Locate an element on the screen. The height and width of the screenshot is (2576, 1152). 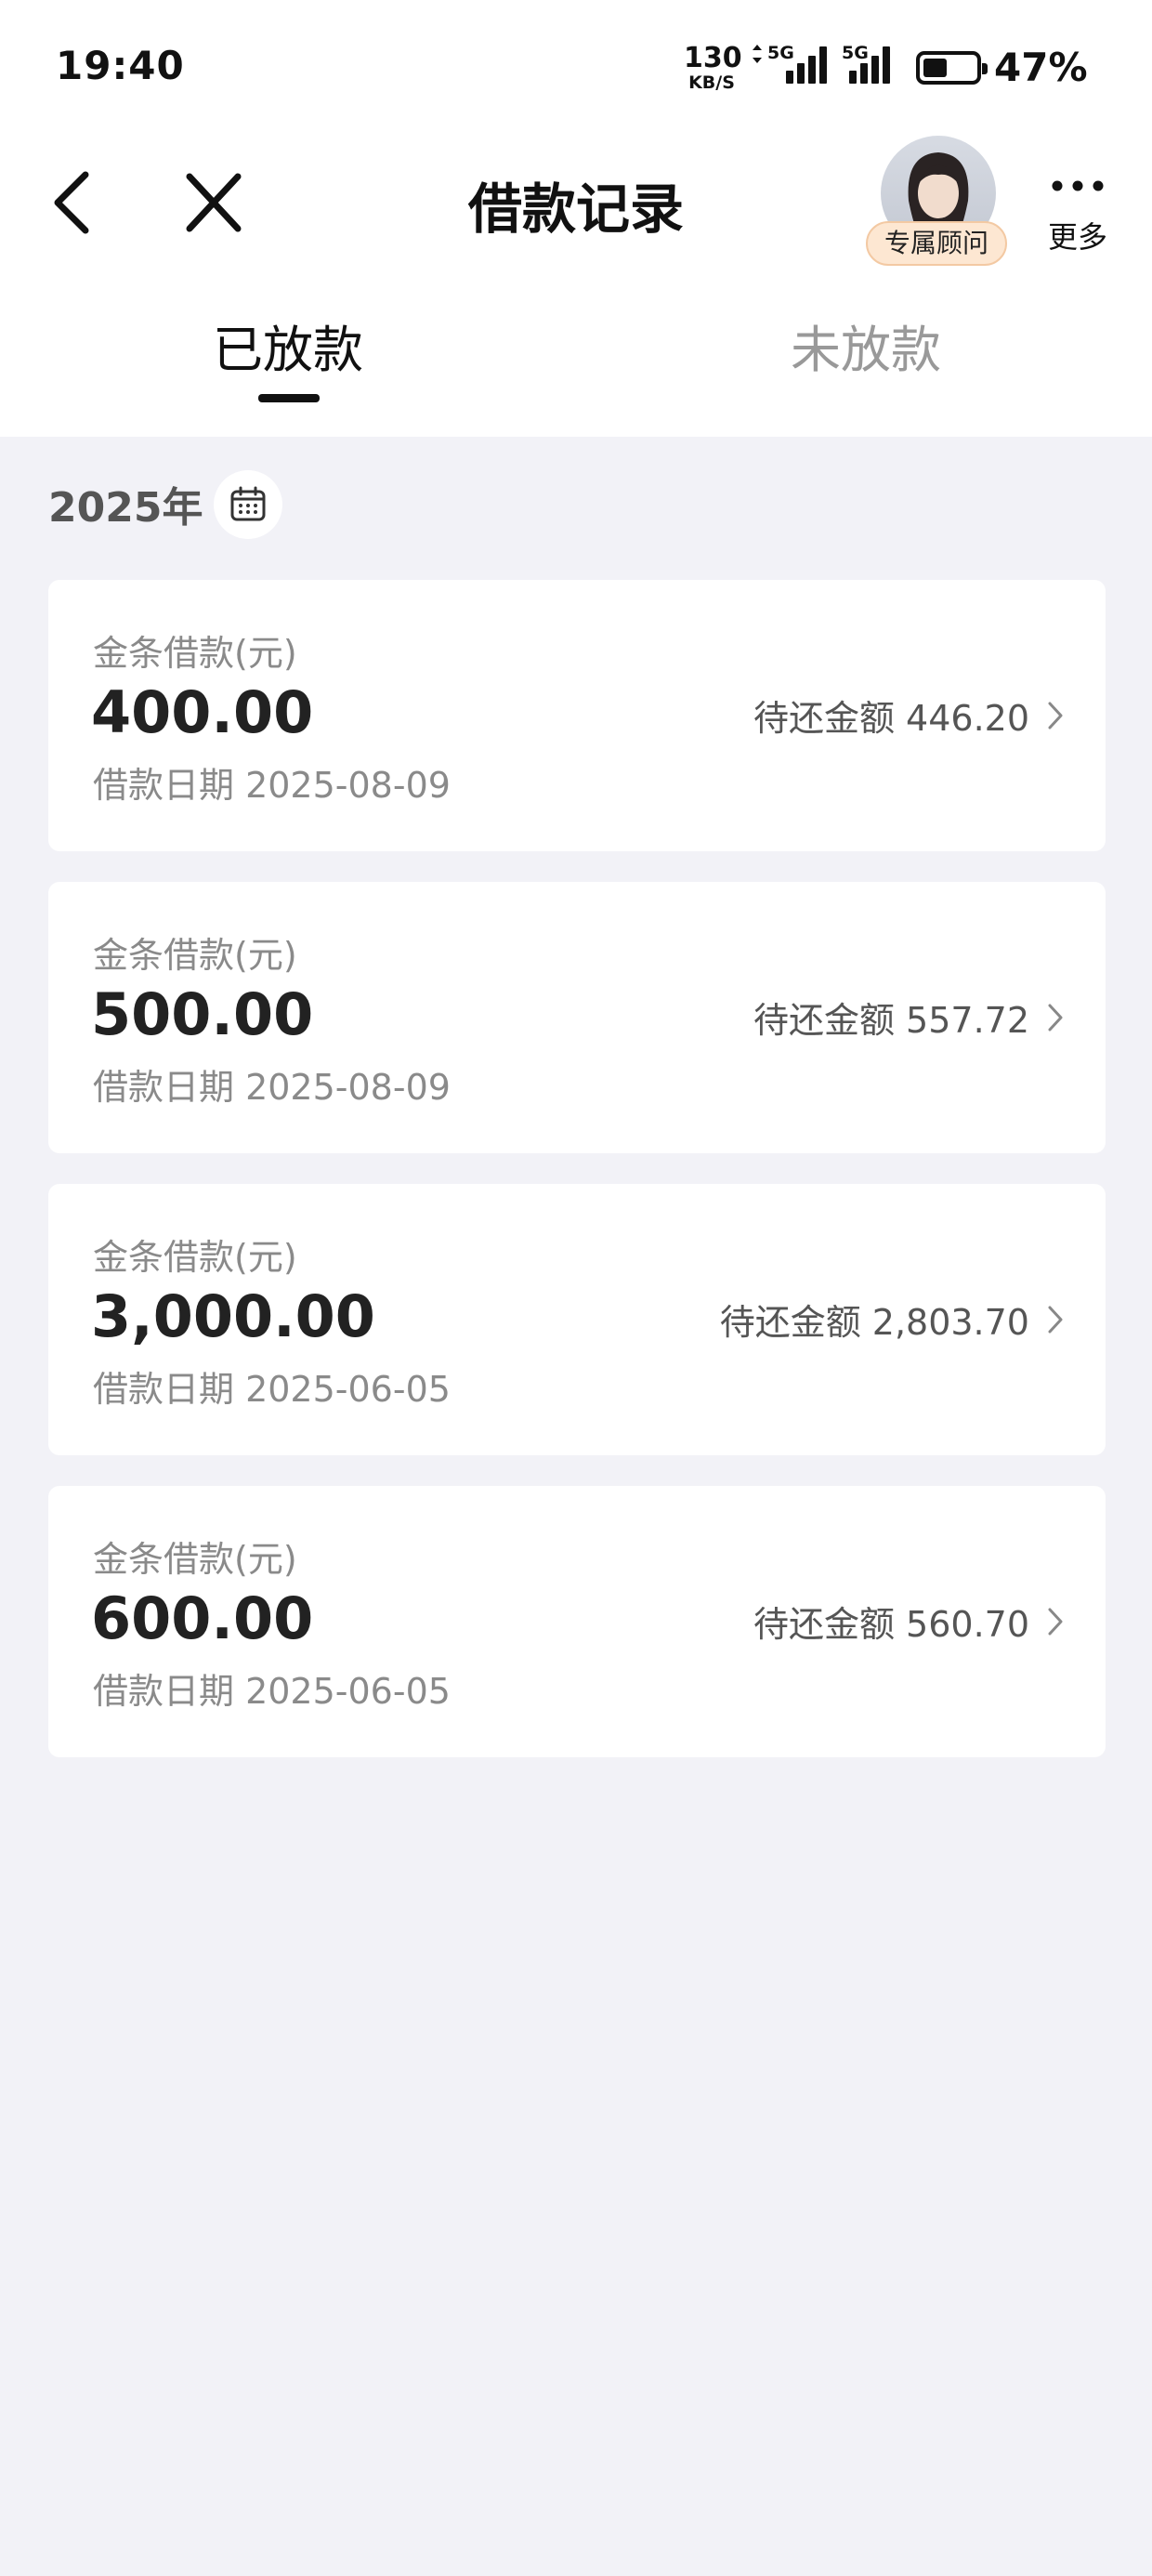
advisor-badge: 专属顾问 is located at coordinates (936, 243).